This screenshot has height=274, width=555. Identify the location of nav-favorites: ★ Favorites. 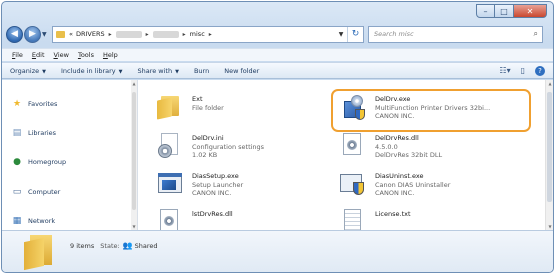
(34, 103).